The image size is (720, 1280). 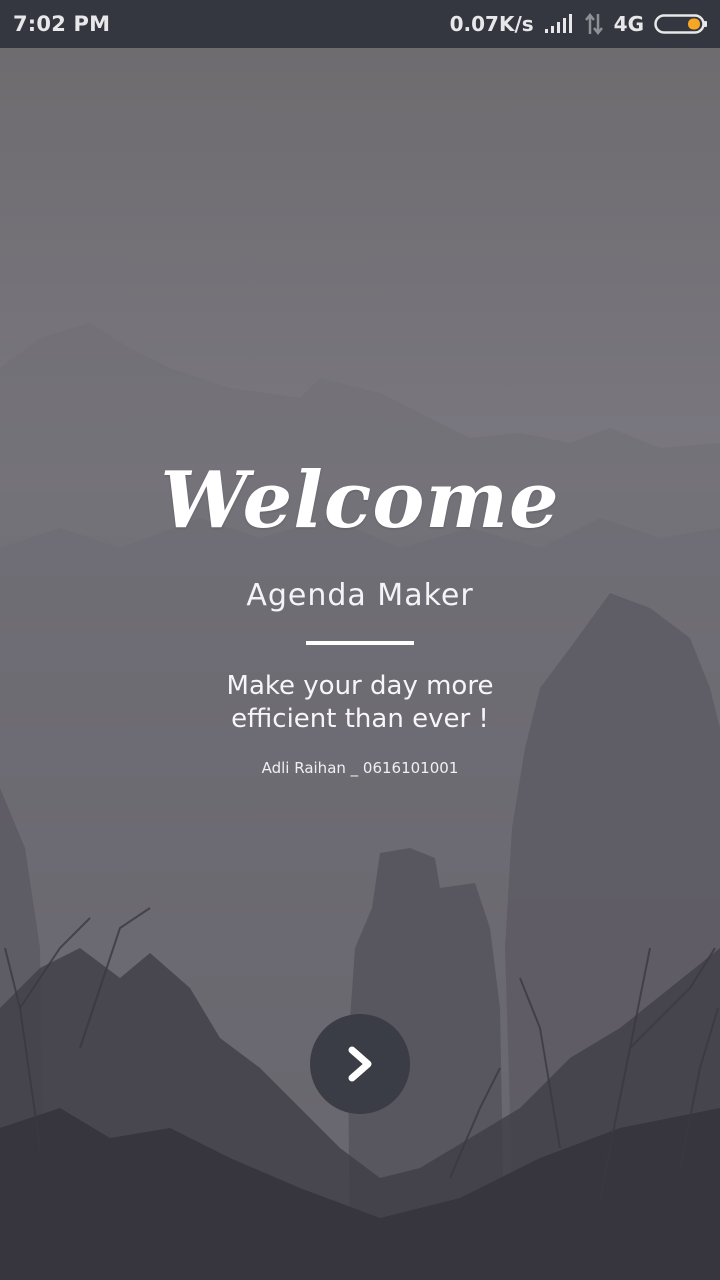 What do you see at coordinates (360, 643) in the screenshot?
I see `title-divider` at bounding box center [360, 643].